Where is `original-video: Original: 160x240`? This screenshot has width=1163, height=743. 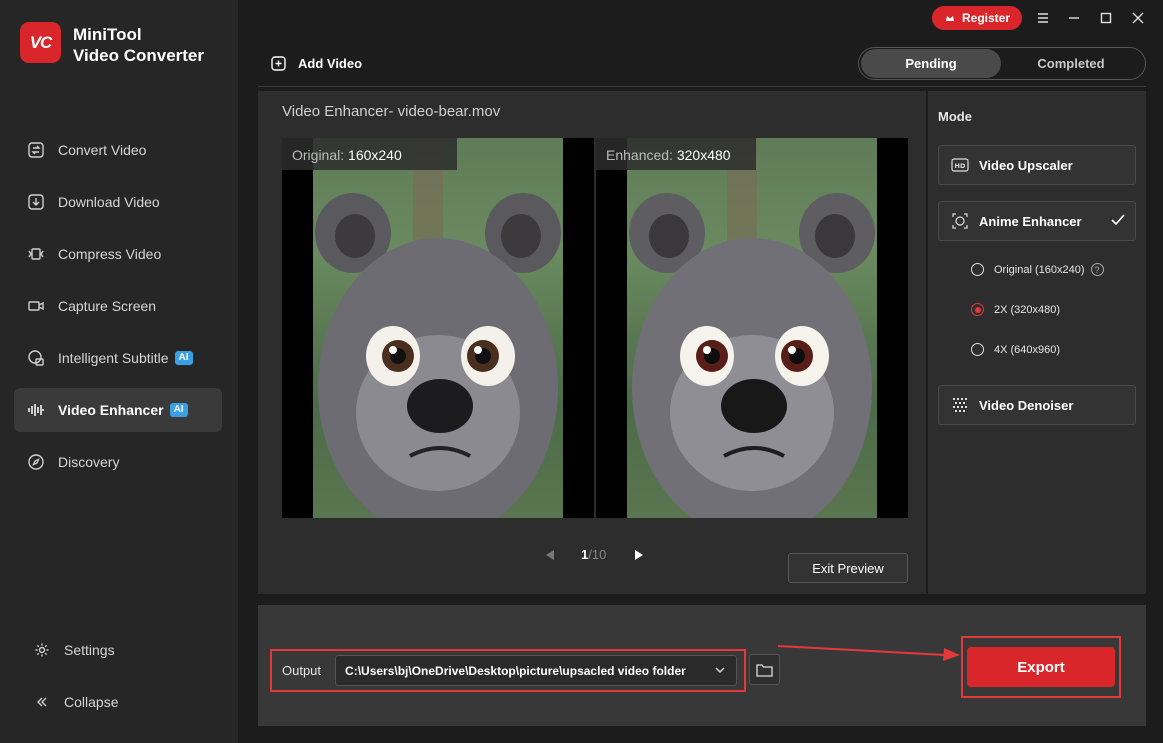 original-video: Original: 160x240 is located at coordinates (438, 328).